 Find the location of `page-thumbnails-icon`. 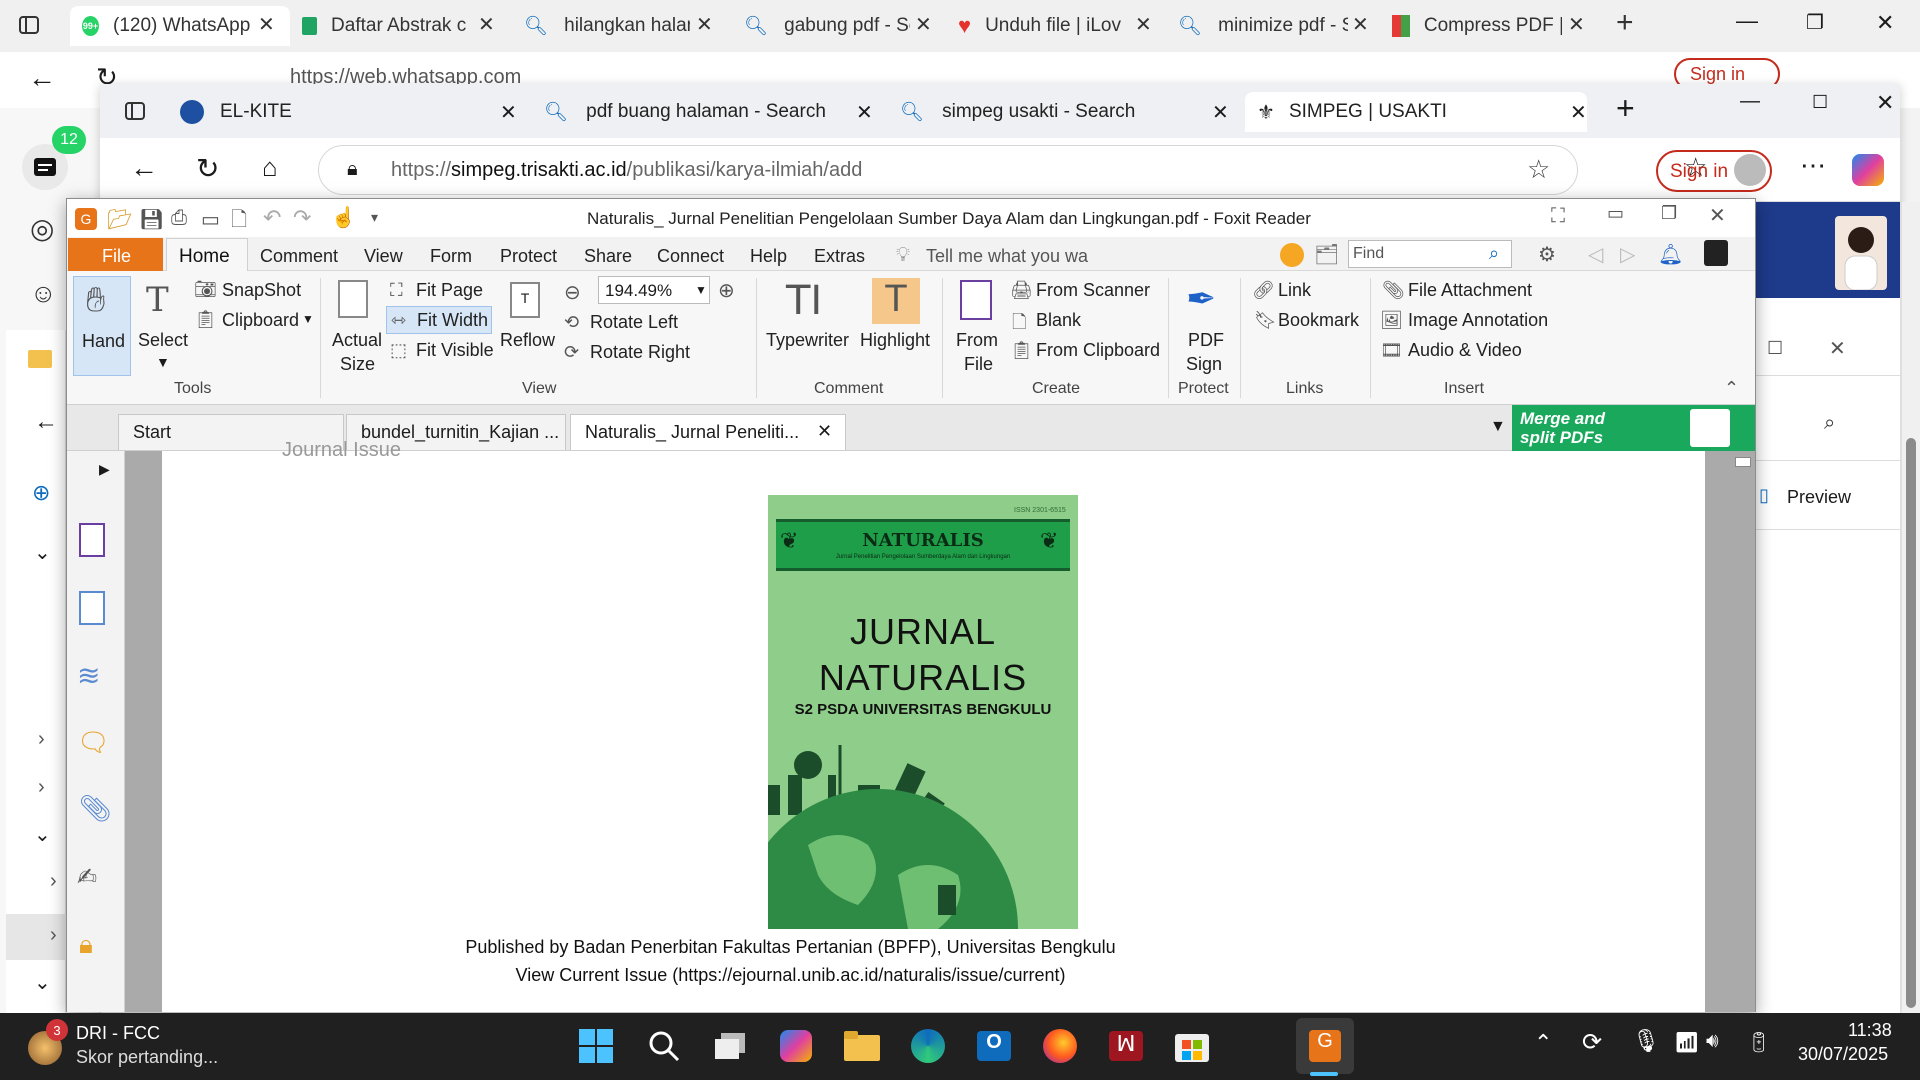

page-thumbnails-icon is located at coordinates (92, 540).